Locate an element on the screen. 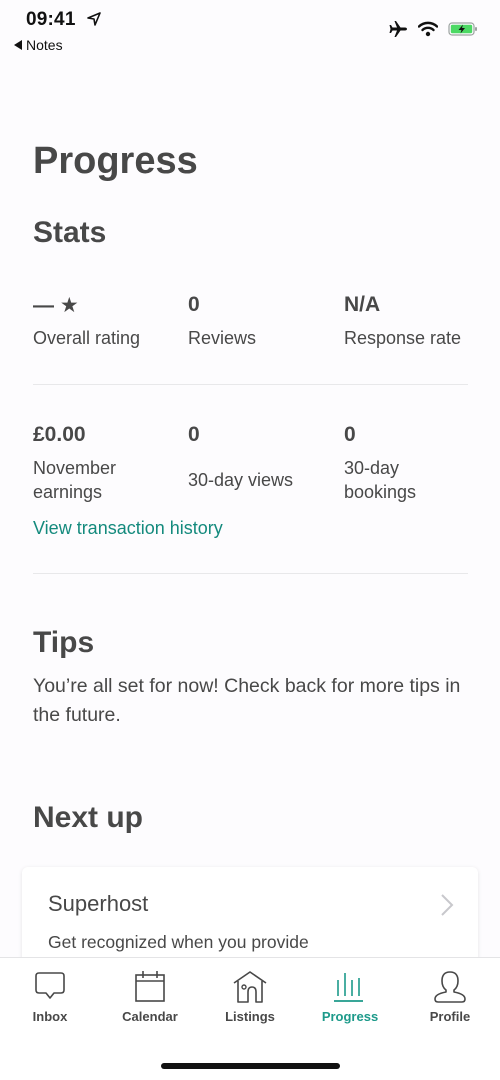 This screenshot has width=500, height=1080. stat-reviews: 0 Reviews is located at coordinates (222, 320).